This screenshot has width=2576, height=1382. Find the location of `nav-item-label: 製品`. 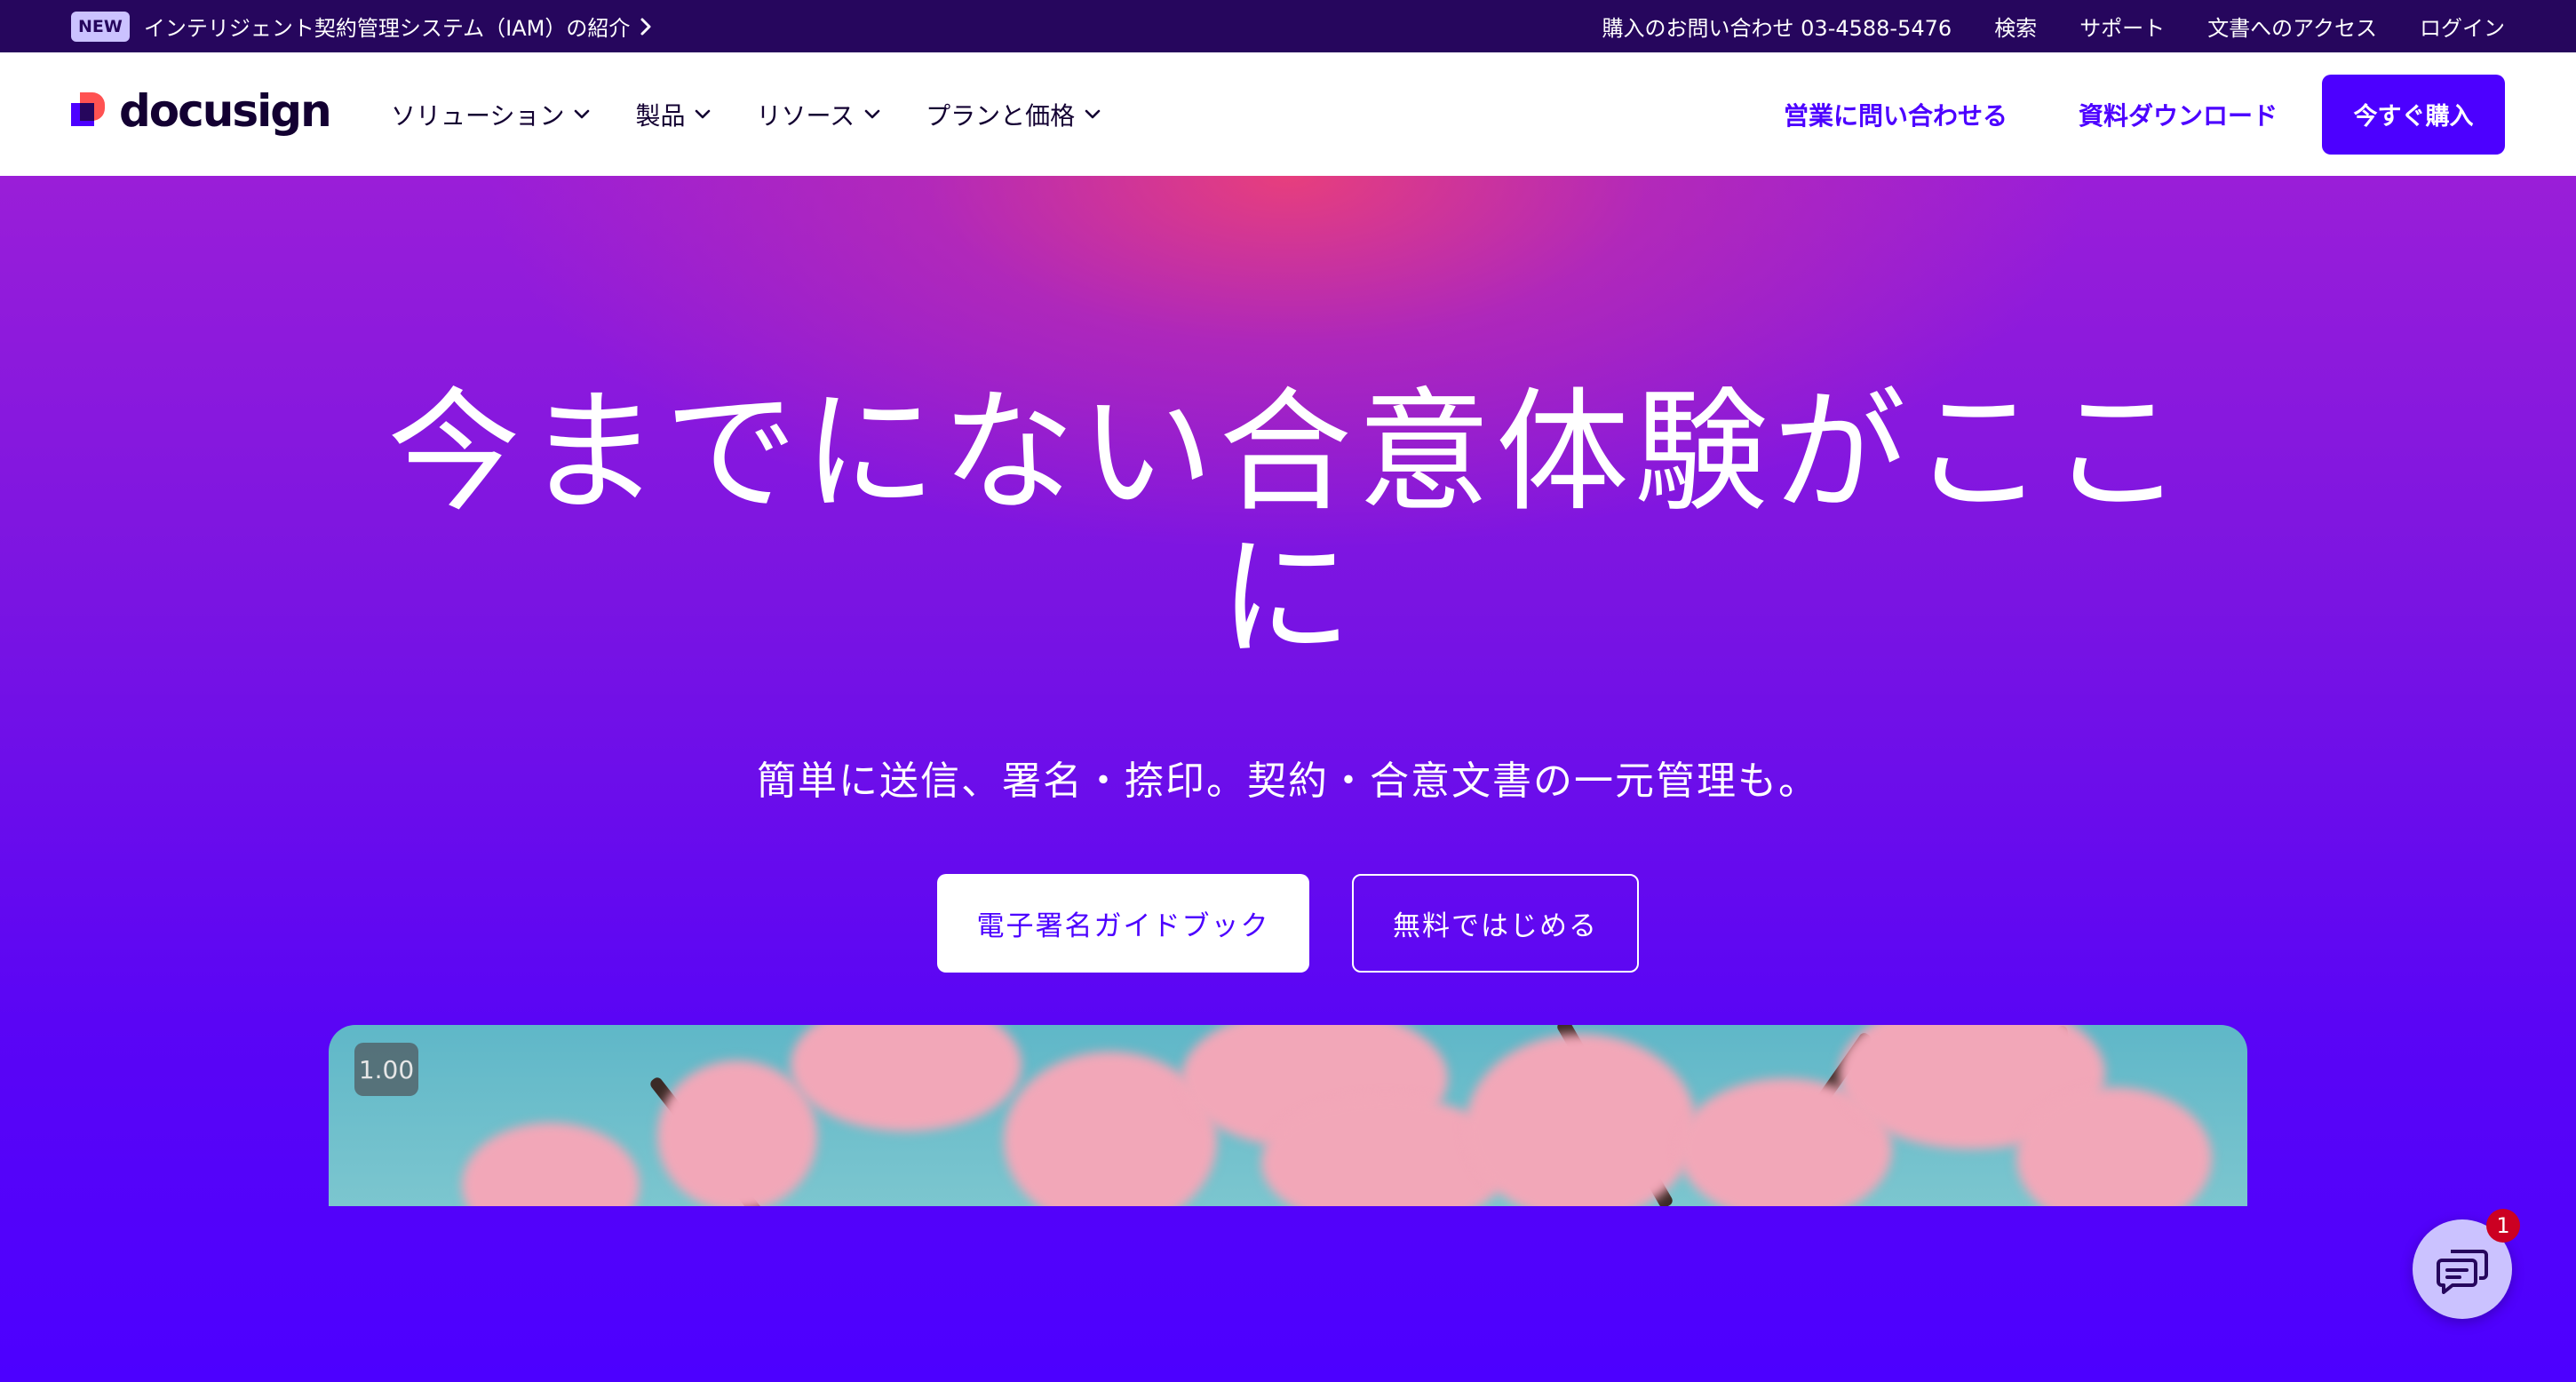

nav-item-label: 製品 is located at coordinates (660, 115).